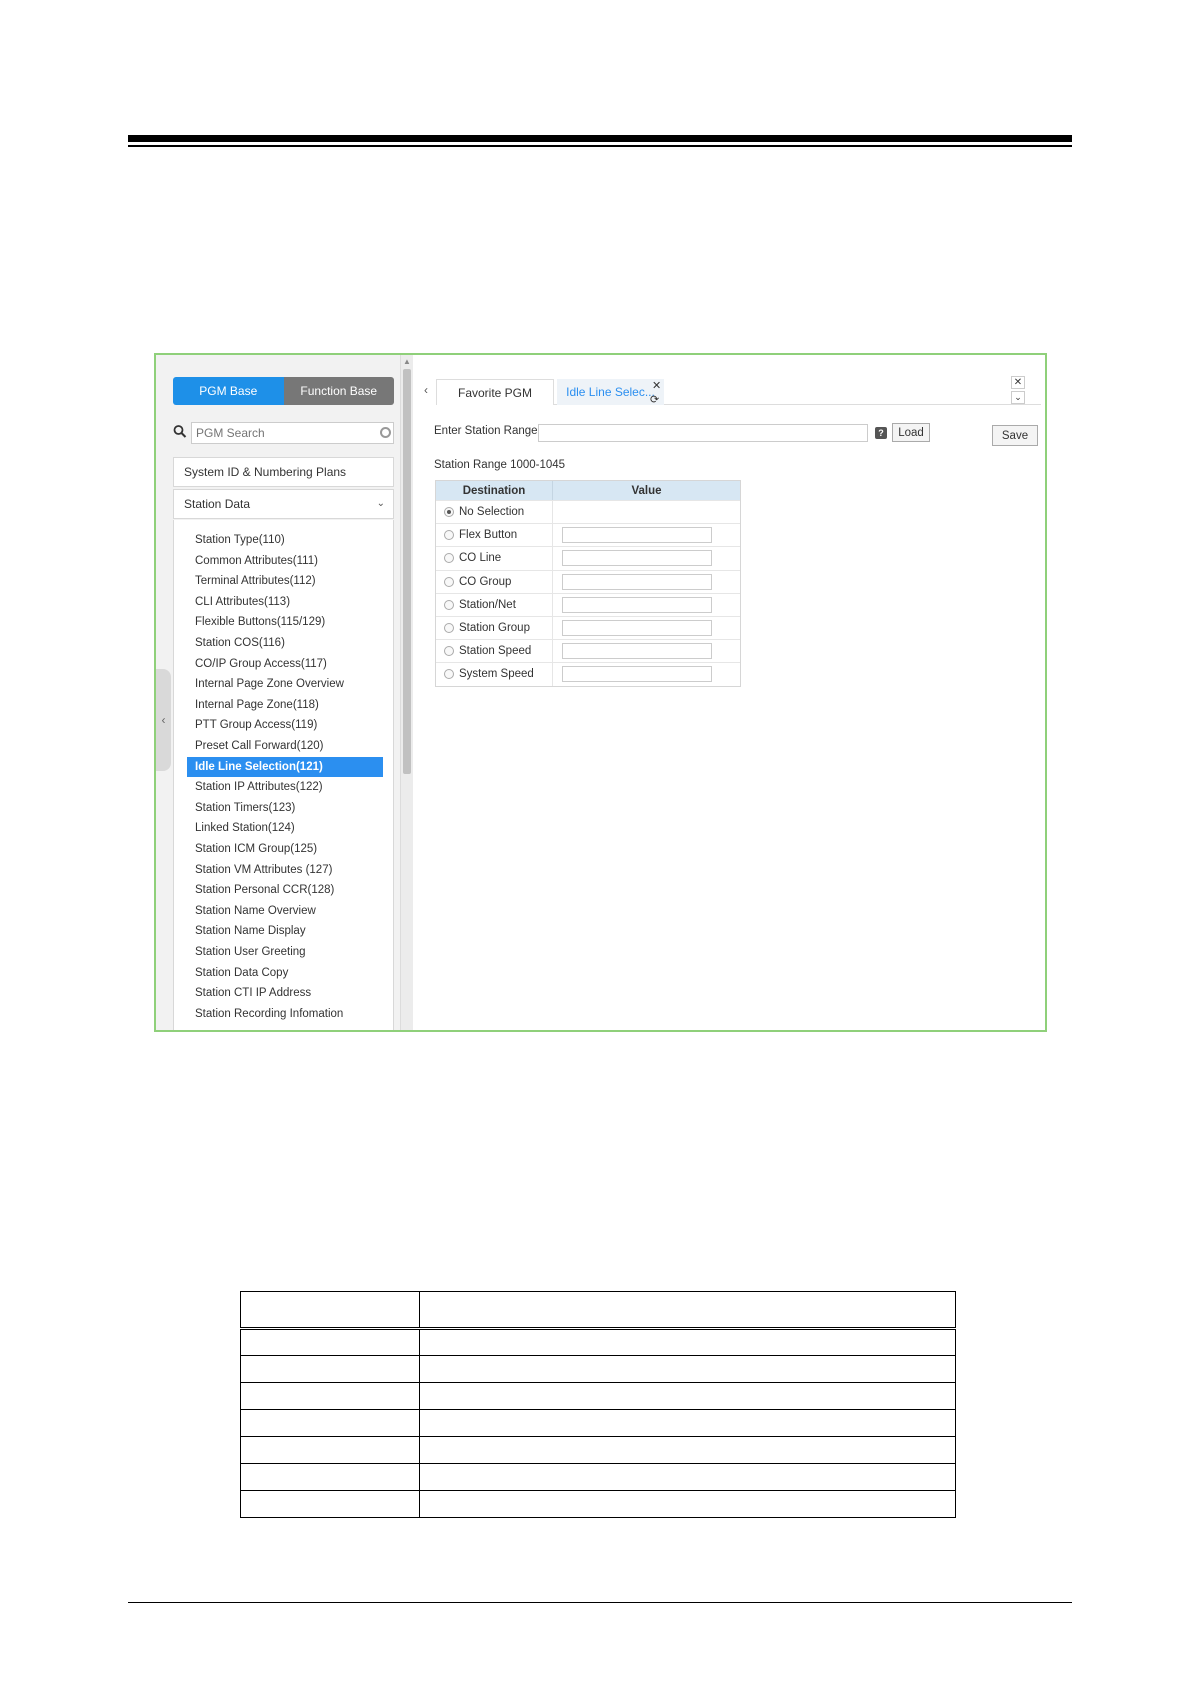  I want to click on menu-item: Station VM Attributes (127), so click(285, 870).